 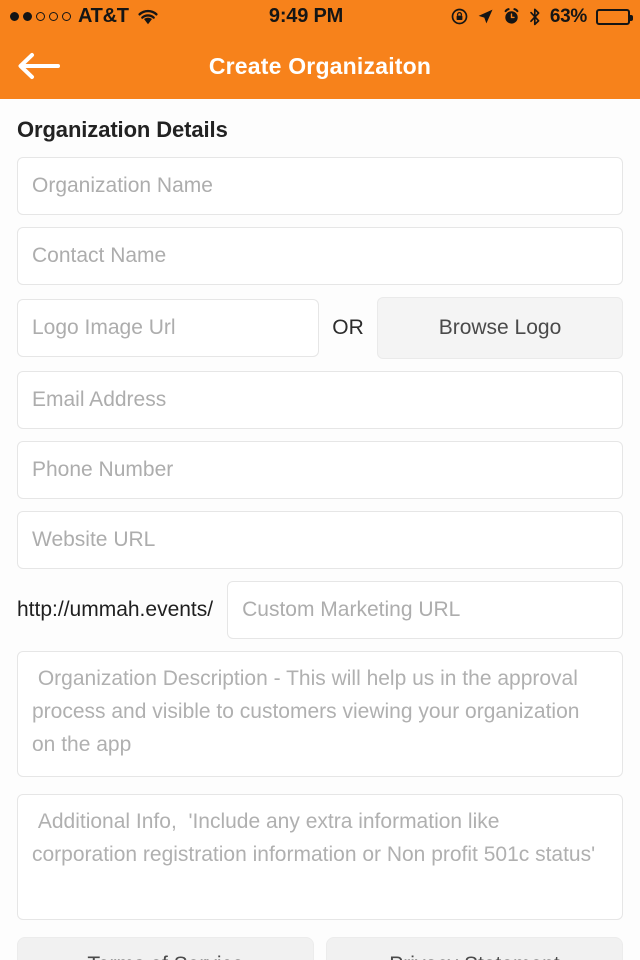 I want to click on custom-marketing-url-input, so click(x=425, y=610).